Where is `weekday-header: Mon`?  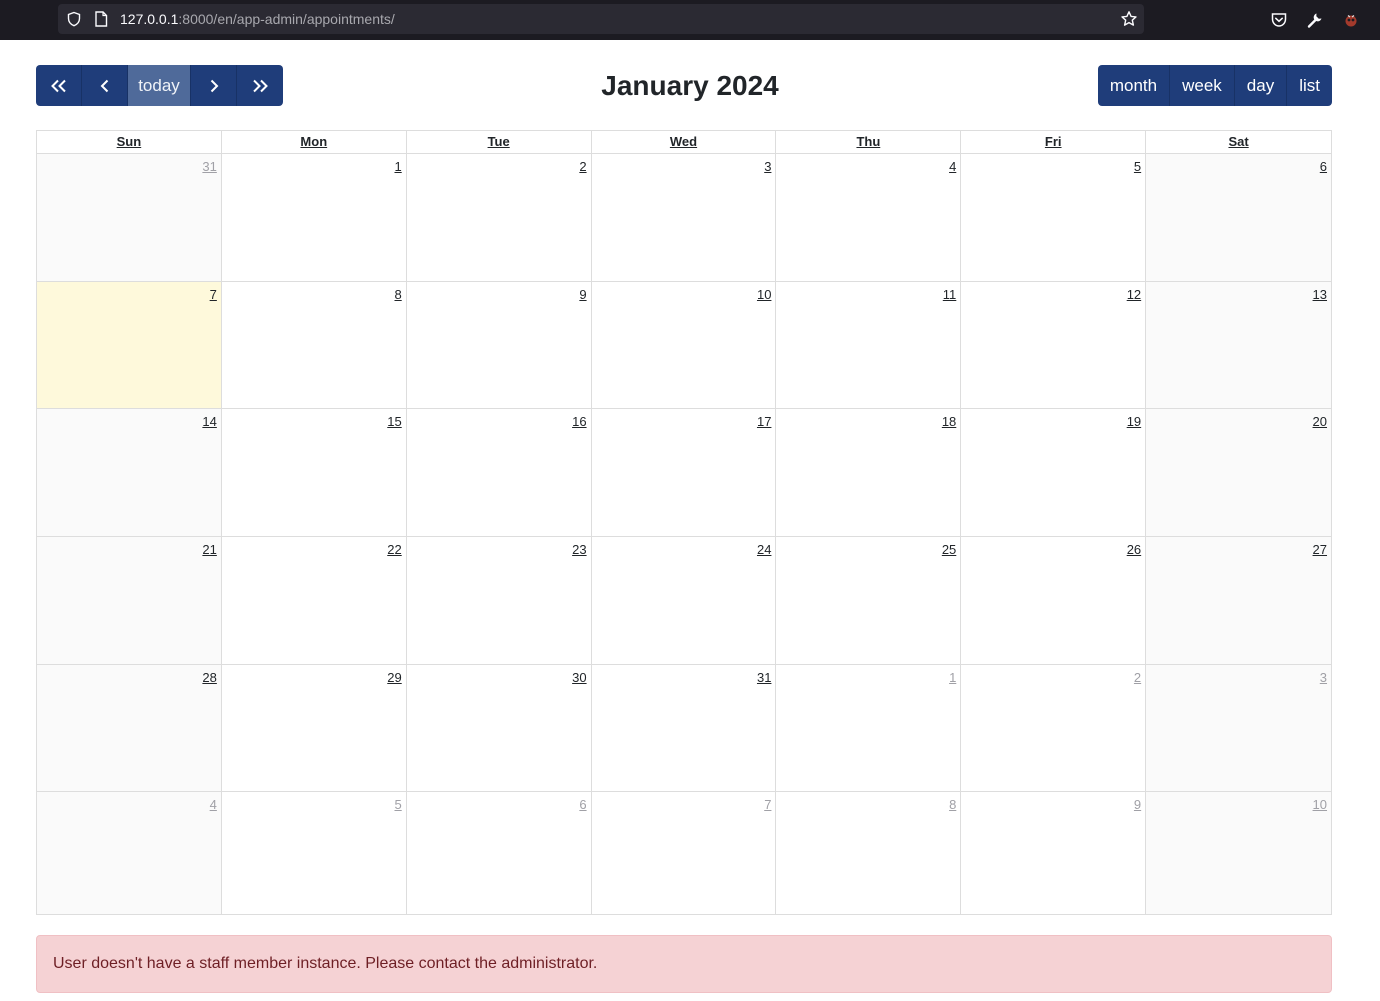
weekday-header: Mon is located at coordinates (314, 142).